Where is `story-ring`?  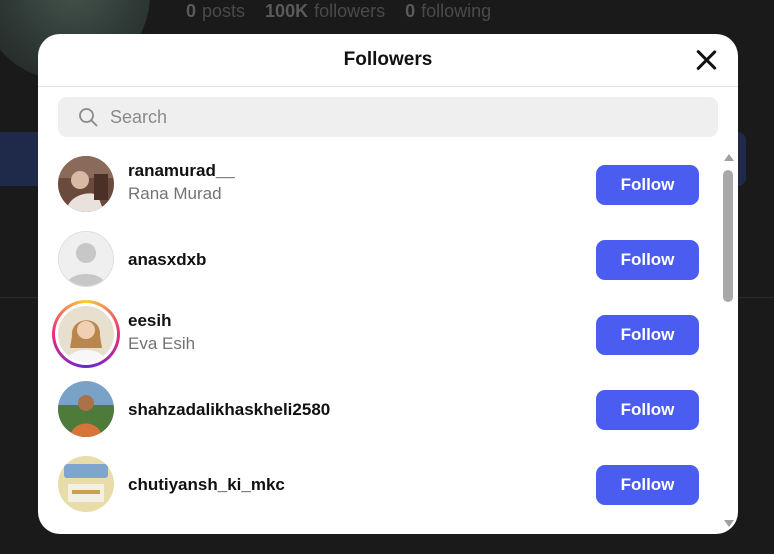 story-ring is located at coordinates (86, 334).